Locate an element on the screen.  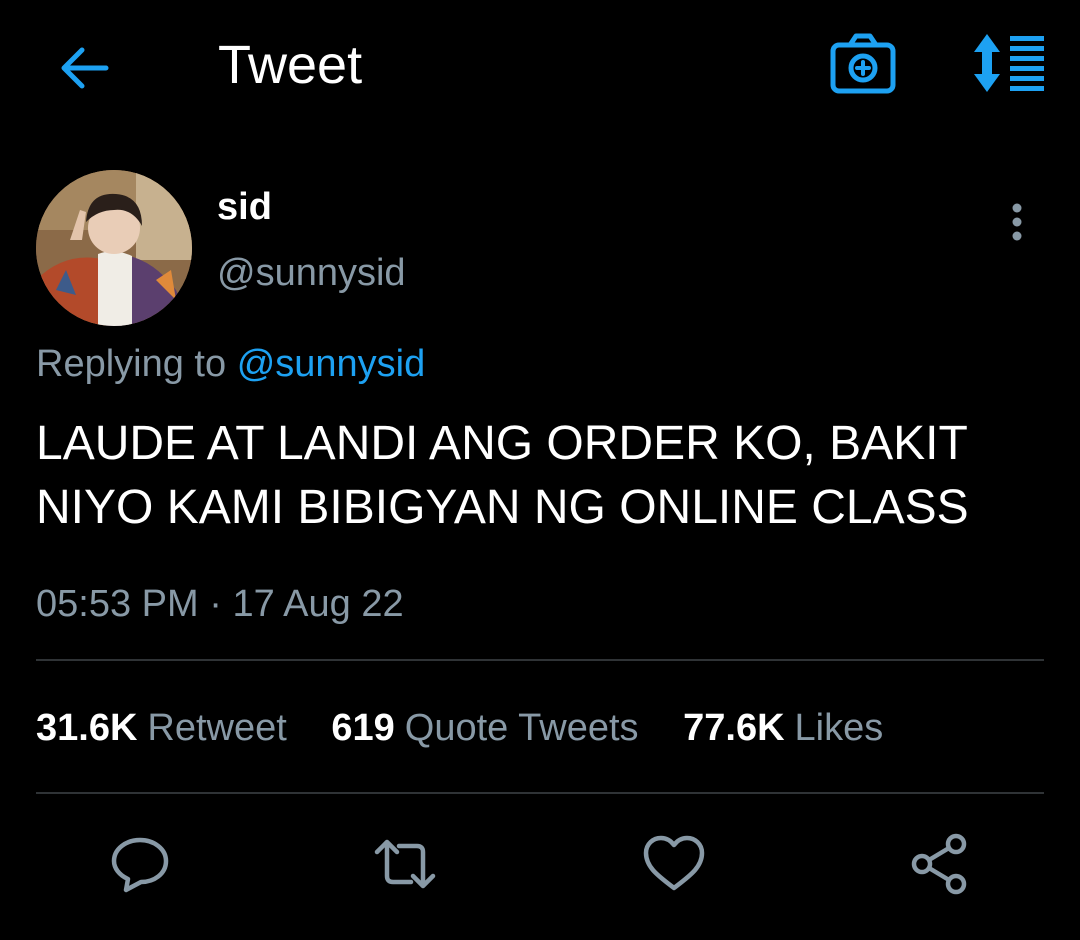
replying-to: Replying to @sunnysid is located at coordinates (230, 364).